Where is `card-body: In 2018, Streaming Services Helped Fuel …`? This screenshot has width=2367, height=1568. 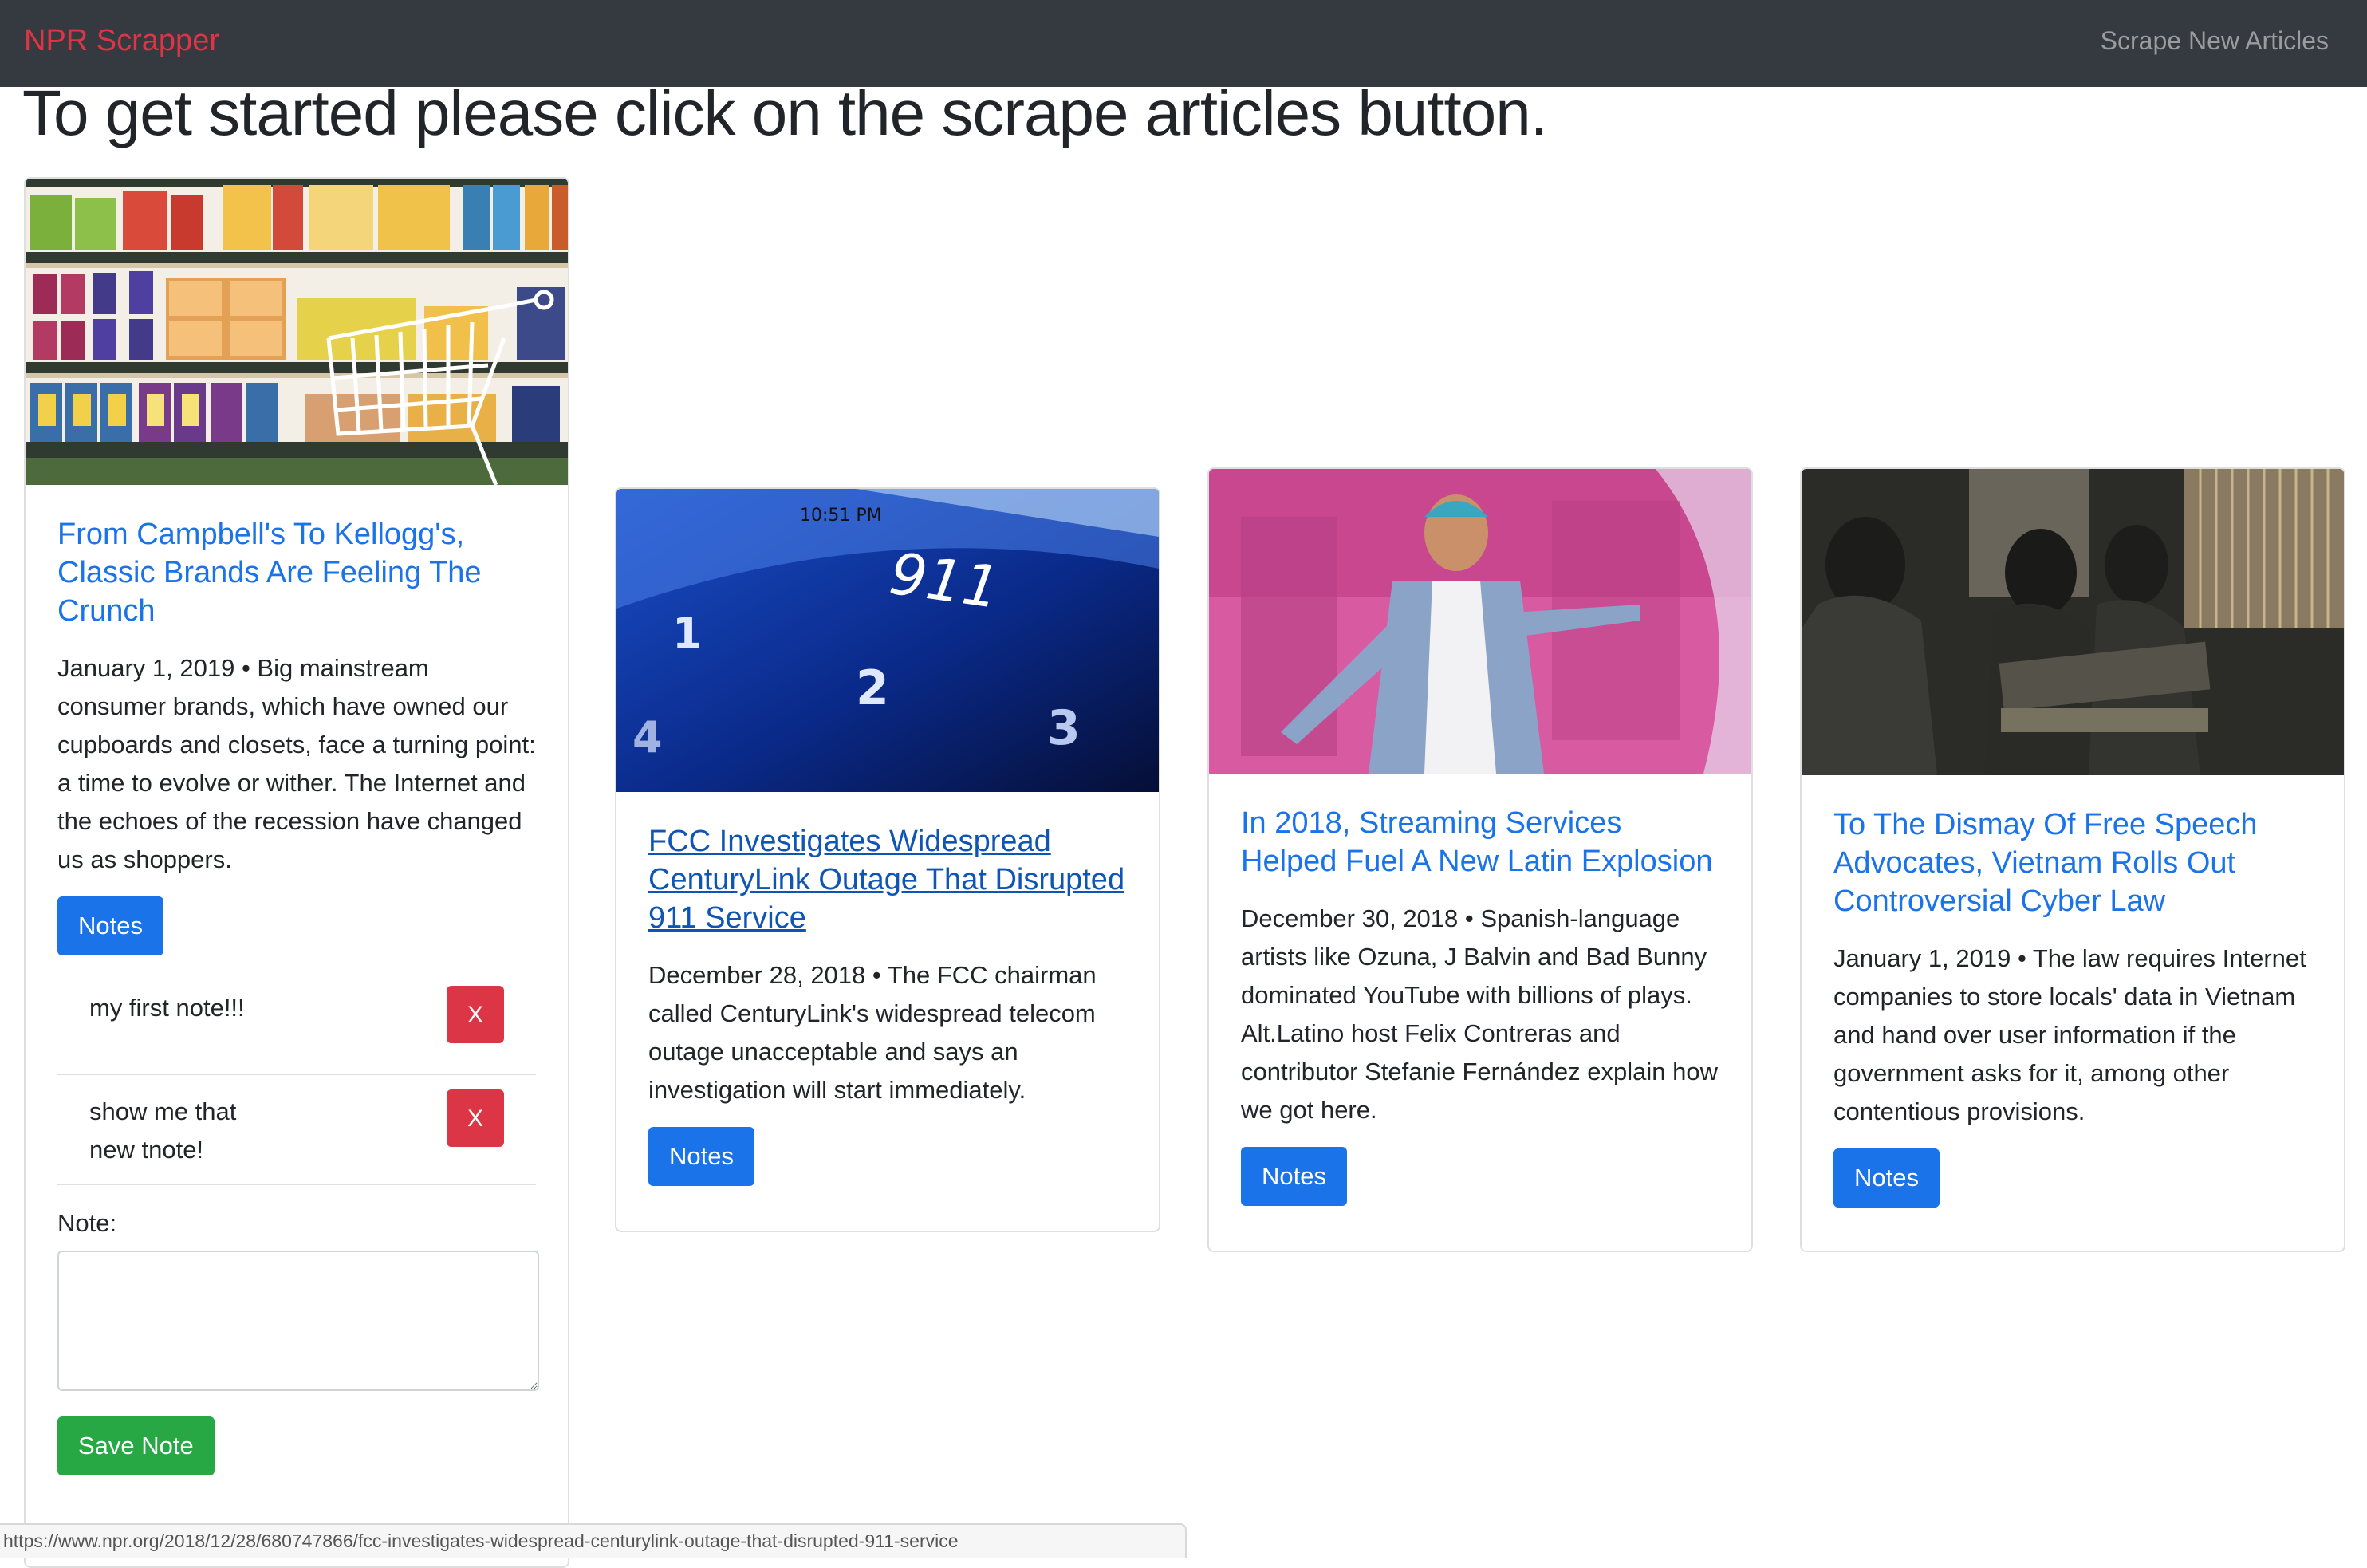 card-body: In 2018, Streaming Services Helped Fuel … is located at coordinates (1480, 1006).